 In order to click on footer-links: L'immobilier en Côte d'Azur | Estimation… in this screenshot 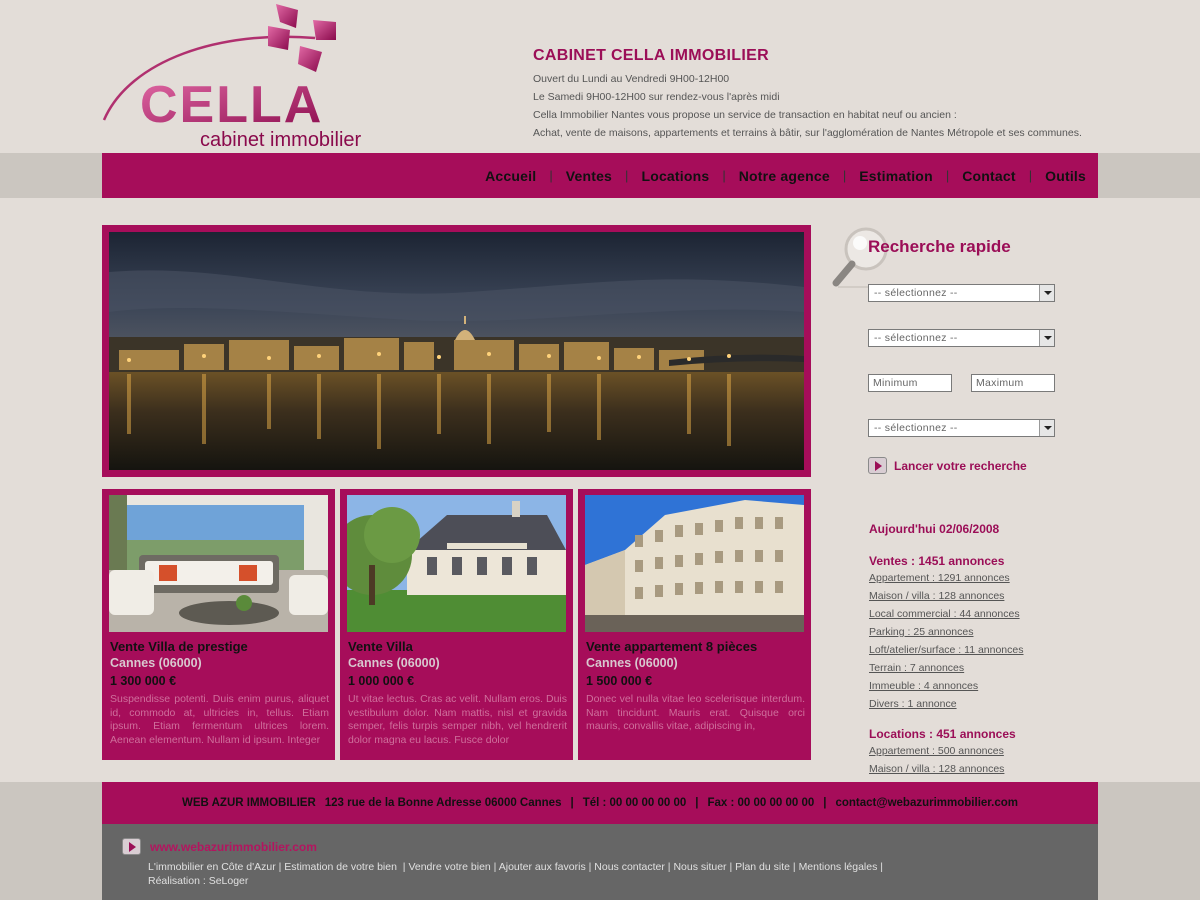, I will do `click(516, 874)`.